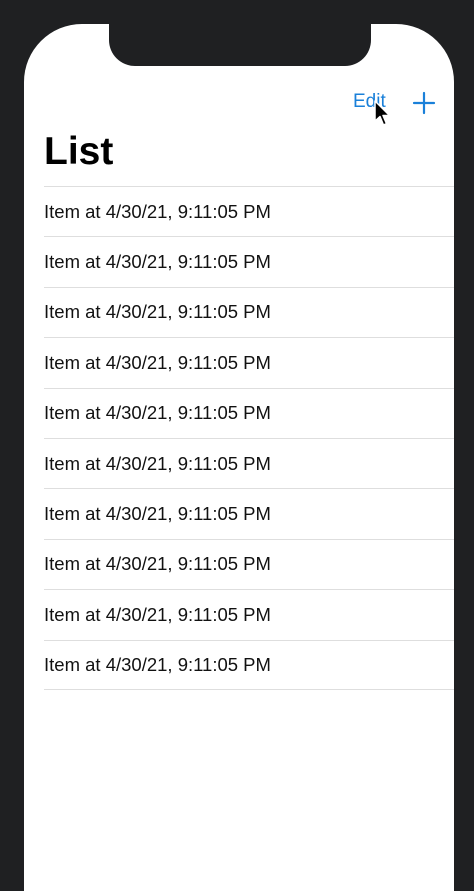  What do you see at coordinates (240, 45) in the screenshot?
I see `device-notch` at bounding box center [240, 45].